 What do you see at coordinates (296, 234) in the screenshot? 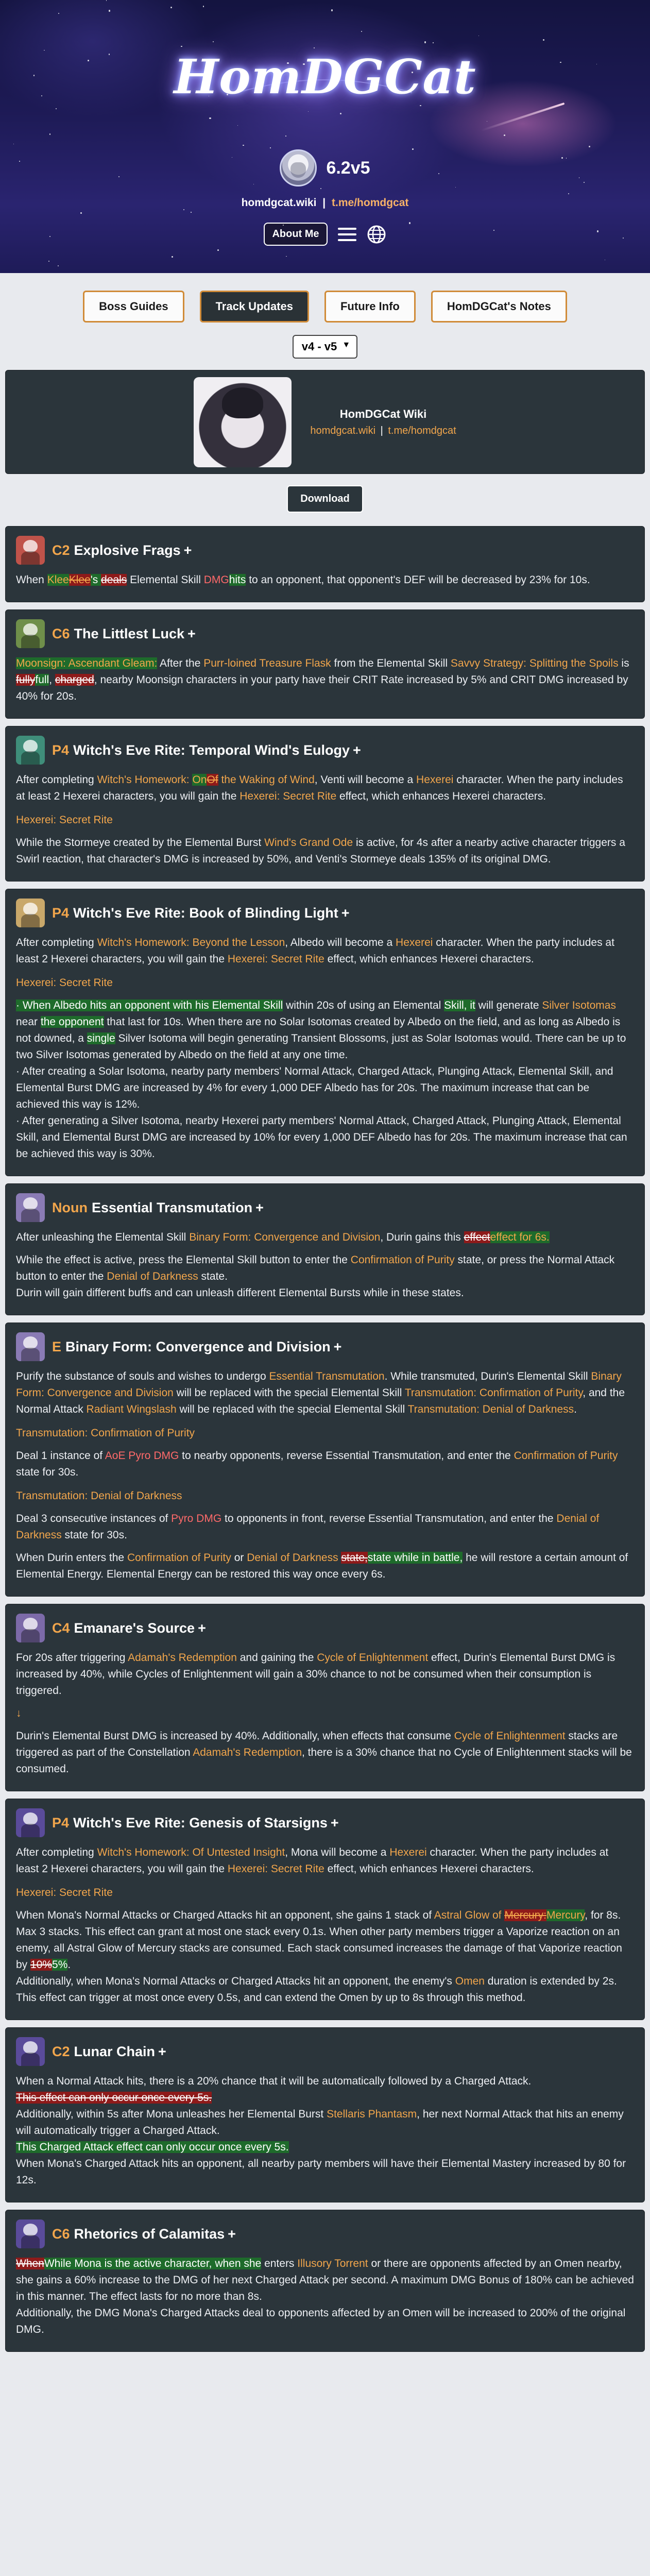
I see `about-me-button: About Me` at bounding box center [296, 234].